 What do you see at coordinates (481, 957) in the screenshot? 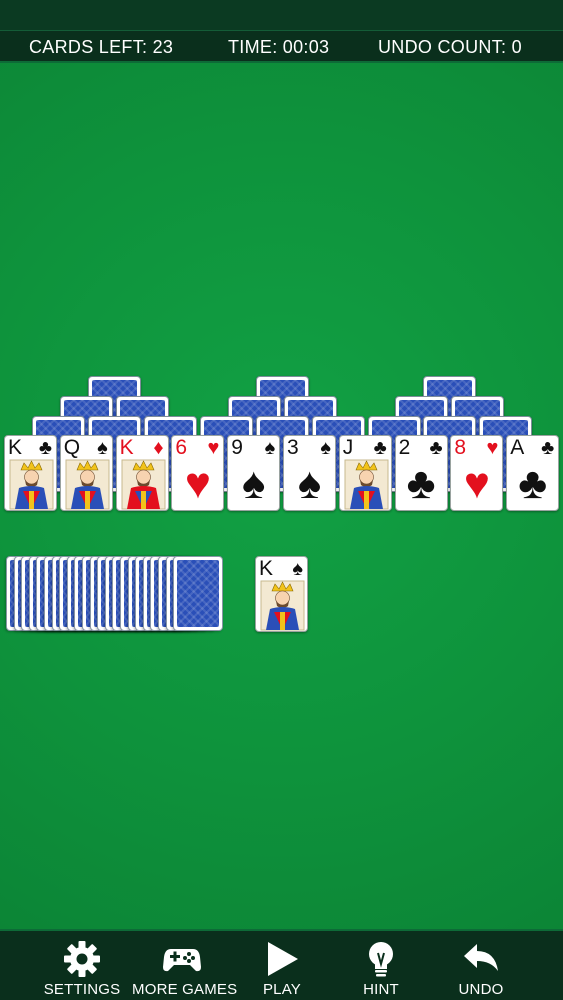
I see `undo-arrow-icon` at bounding box center [481, 957].